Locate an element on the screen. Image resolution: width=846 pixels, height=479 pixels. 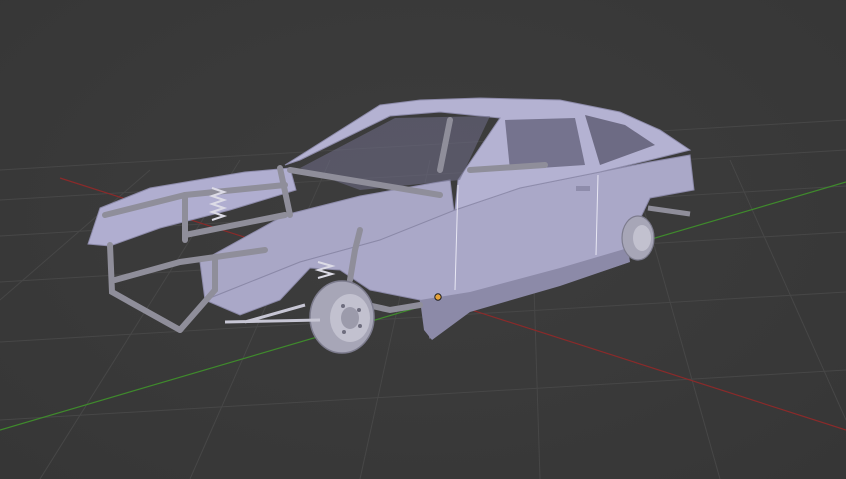
rear-axle-tube is located at coordinates (669, 211).